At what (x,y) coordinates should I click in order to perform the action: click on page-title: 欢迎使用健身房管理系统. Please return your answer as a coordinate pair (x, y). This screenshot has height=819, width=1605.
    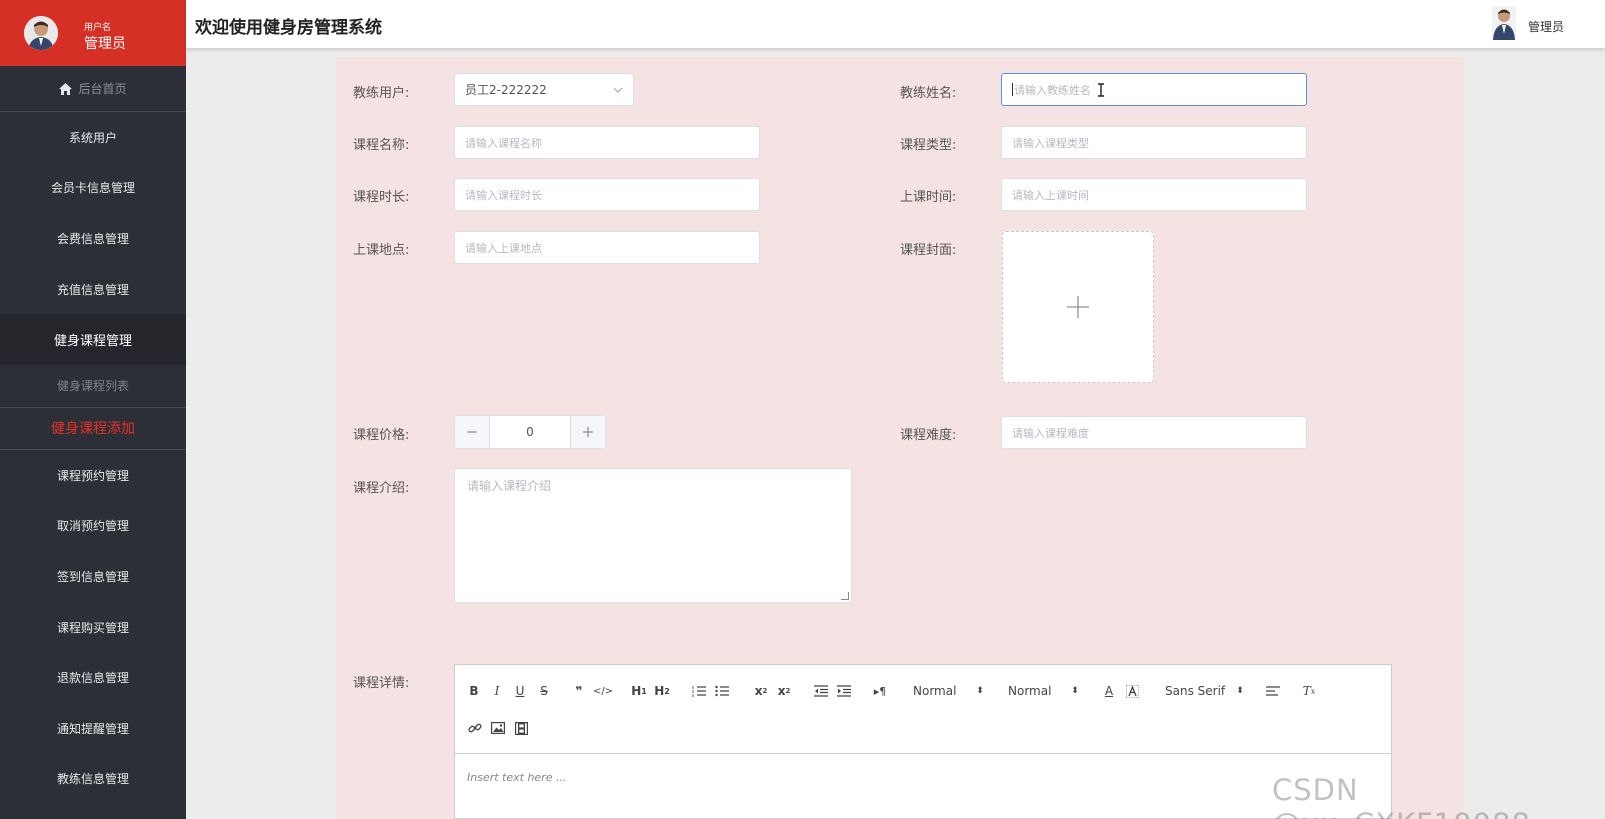
    Looking at the image, I should click on (288, 28).